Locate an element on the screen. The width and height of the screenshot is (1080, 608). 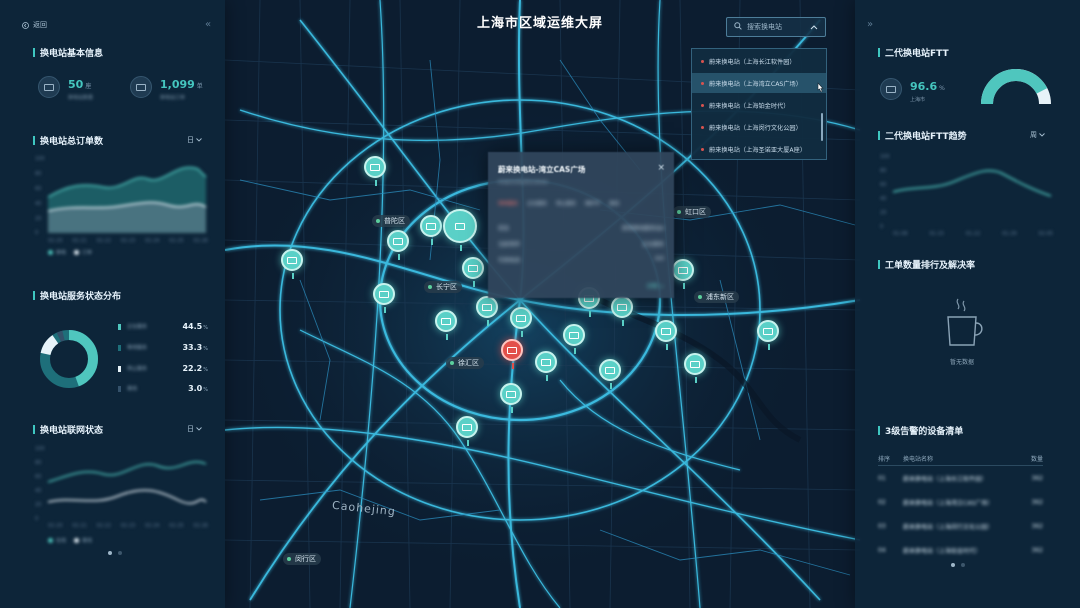
status-pct: 3.0 is located at coordinates (195, 388).